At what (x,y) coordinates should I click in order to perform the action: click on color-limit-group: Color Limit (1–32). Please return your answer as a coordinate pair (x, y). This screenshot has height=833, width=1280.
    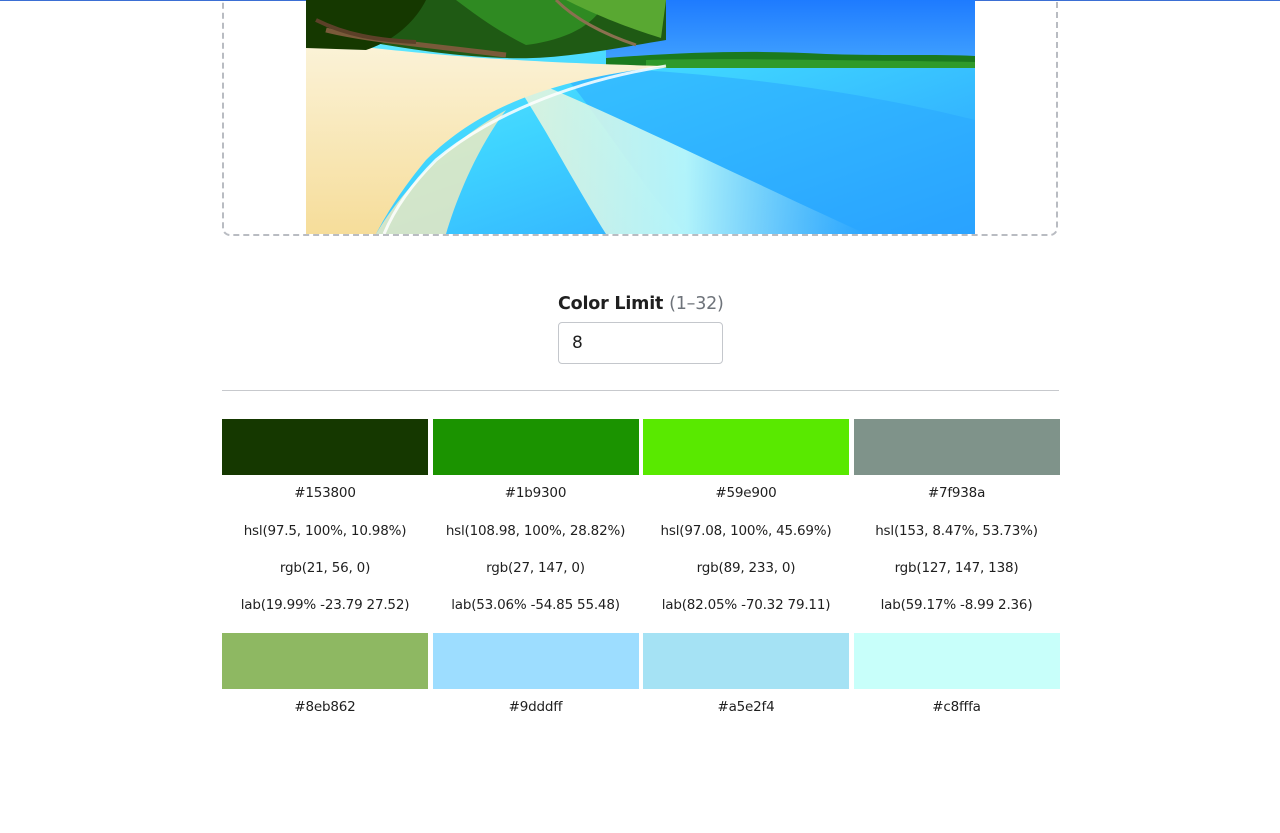
    Looking at the image, I should click on (643, 329).